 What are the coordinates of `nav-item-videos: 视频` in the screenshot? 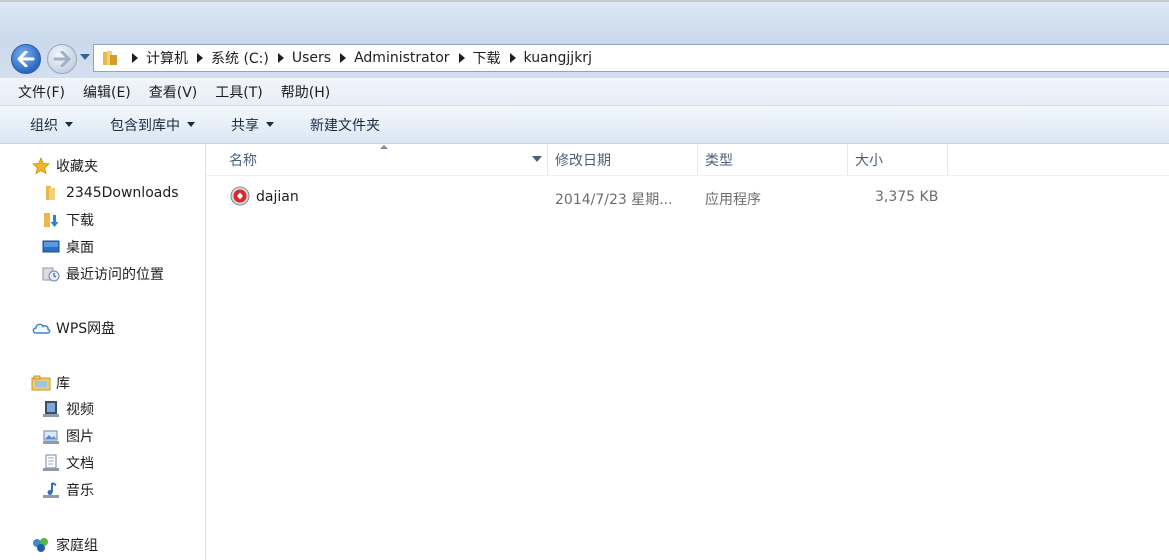 It's located at (67, 409).